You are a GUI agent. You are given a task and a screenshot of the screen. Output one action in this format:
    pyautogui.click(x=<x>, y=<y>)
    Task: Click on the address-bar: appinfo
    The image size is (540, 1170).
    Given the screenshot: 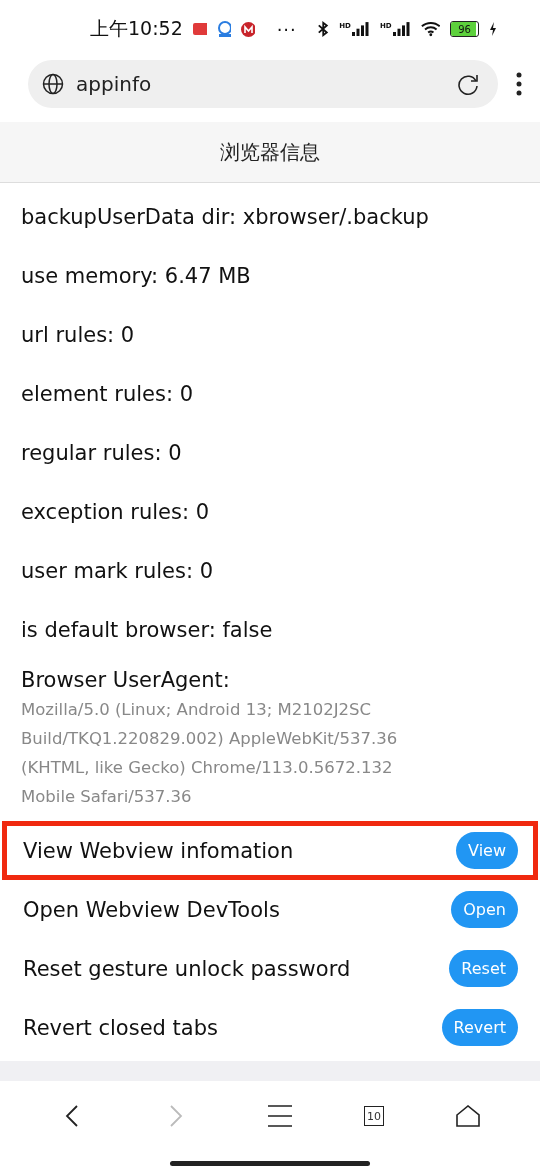 What is the action you would take?
    pyautogui.click(x=263, y=84)
    